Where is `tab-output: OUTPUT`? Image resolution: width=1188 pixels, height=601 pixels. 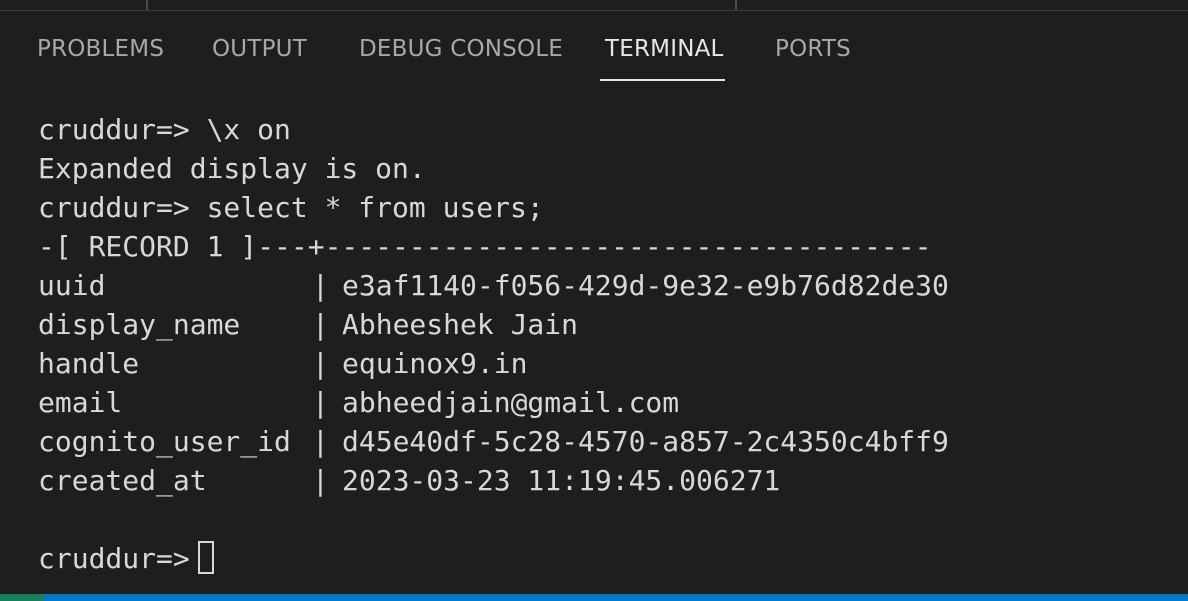
tab-output: OUTPUT is located at coordinates (259, 49).